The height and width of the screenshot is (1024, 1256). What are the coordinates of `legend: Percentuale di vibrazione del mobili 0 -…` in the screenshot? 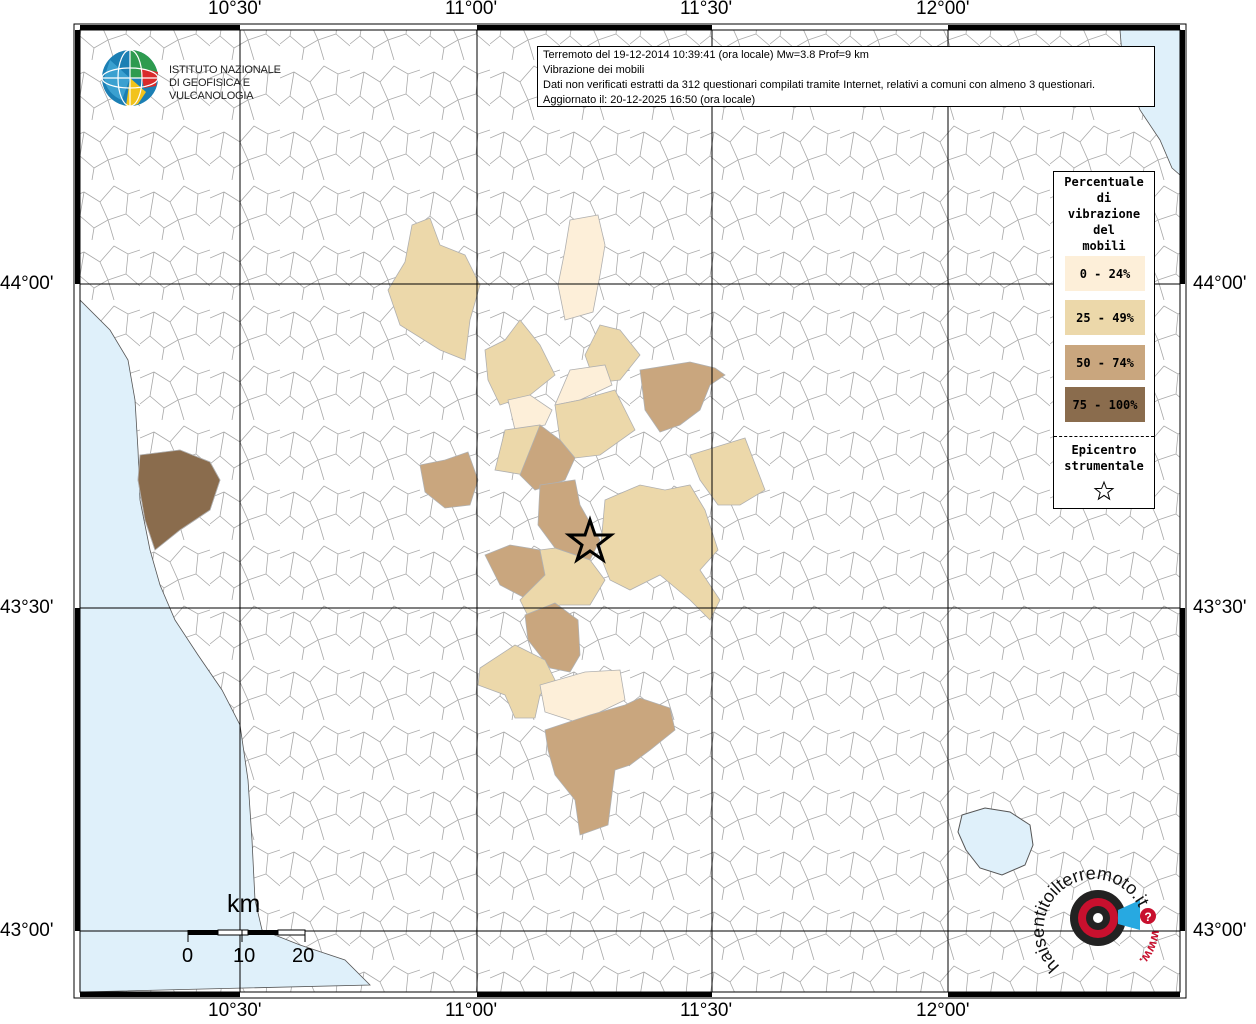 It's located at (1104, 340).